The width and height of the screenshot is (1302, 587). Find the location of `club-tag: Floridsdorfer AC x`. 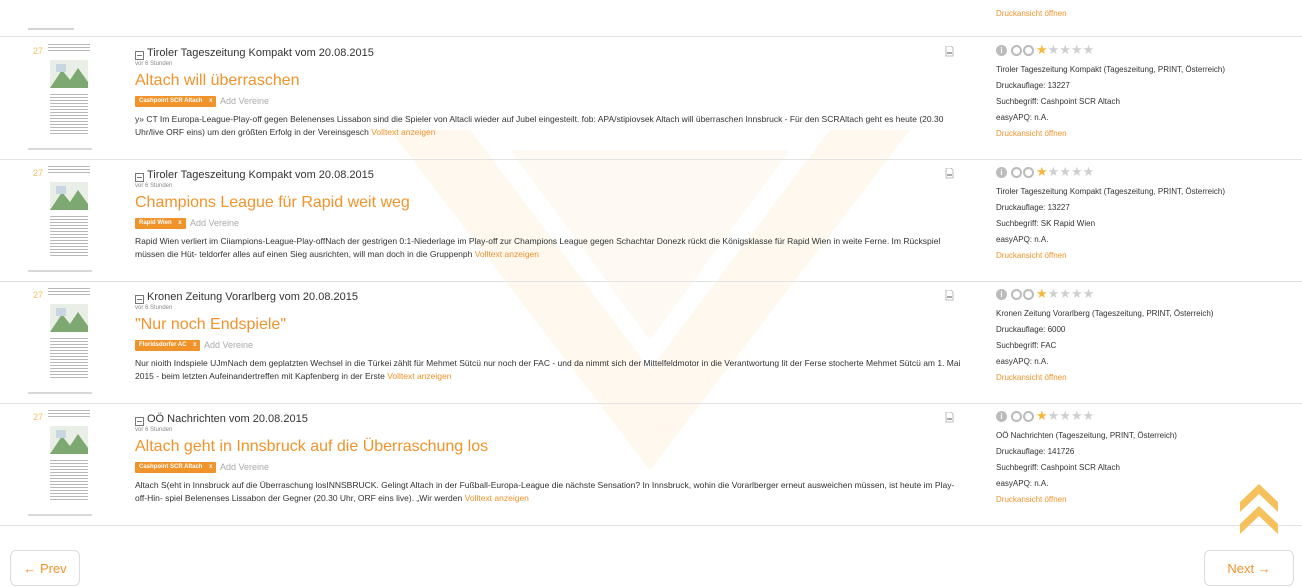

club-tag: Floridsdorfer AC x is located at coordinates (168, 345).